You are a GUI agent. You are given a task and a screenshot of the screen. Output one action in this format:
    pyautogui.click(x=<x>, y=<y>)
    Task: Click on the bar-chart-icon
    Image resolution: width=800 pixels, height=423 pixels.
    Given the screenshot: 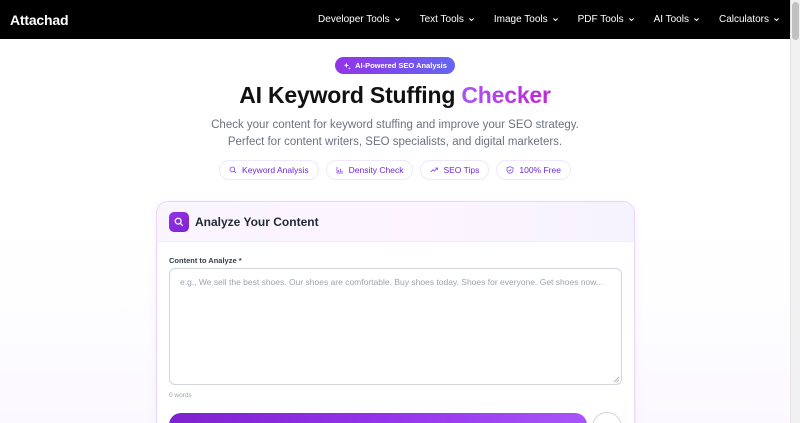 What is the action you would take?
    pyautogui.click(x=339, y=170)
    